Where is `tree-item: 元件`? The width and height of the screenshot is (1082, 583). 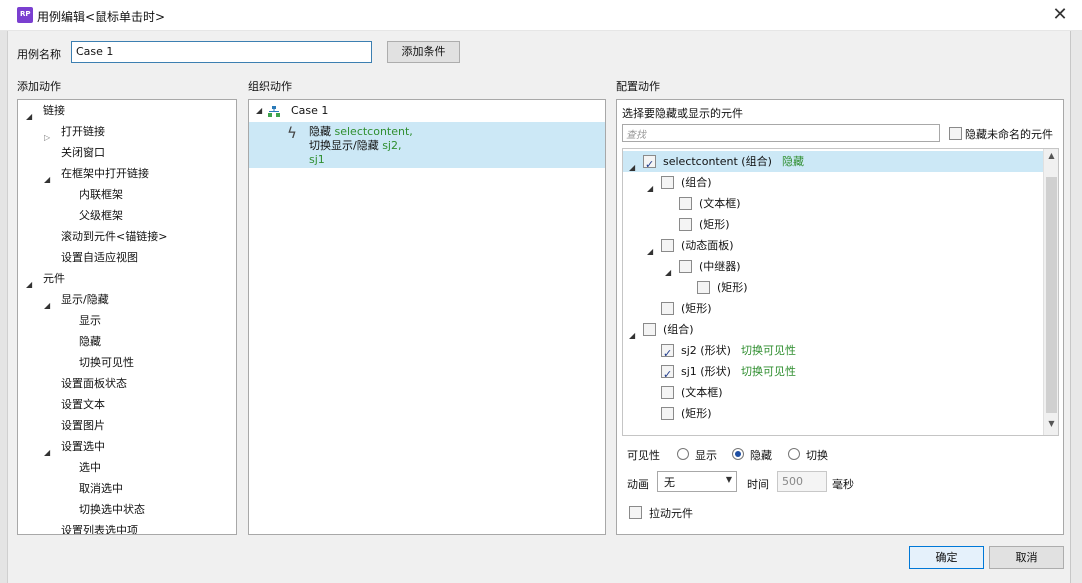 tree-item: 元件 is located at coordinates (118, 278).